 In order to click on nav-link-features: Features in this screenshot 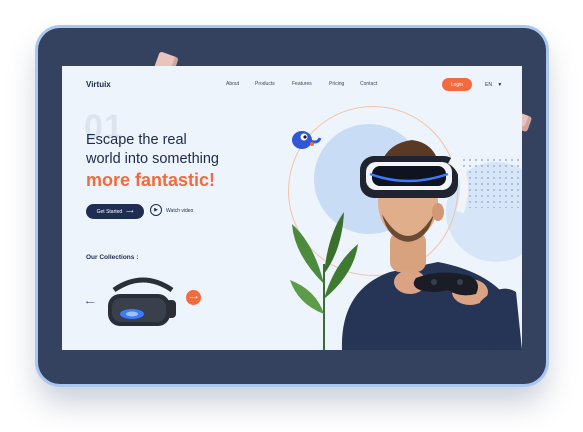, I will do `click(302, 84)`.